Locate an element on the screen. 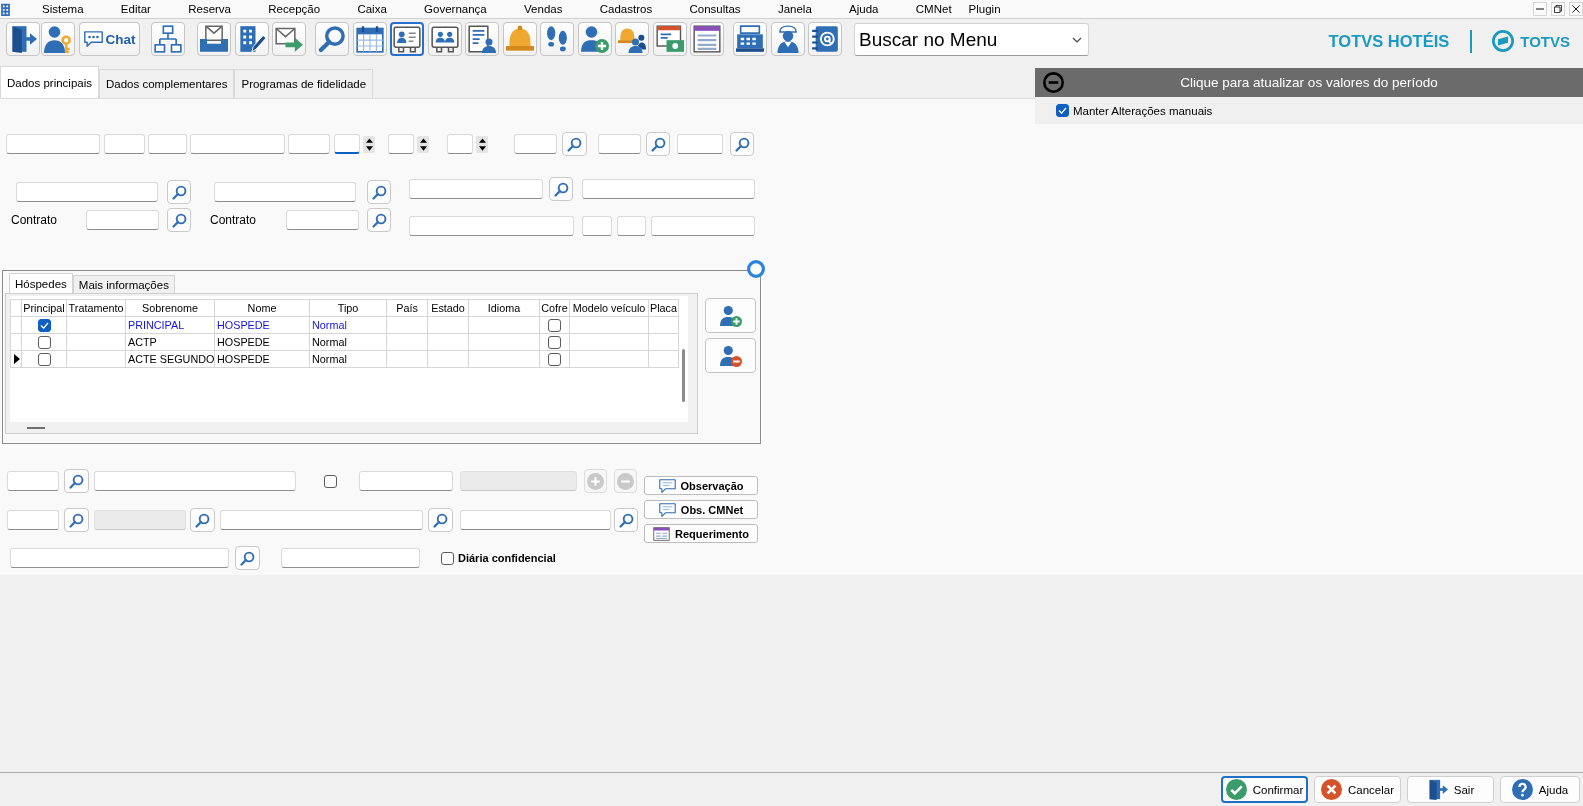  menu-item: Sistema is located at coordinates (63, 9).